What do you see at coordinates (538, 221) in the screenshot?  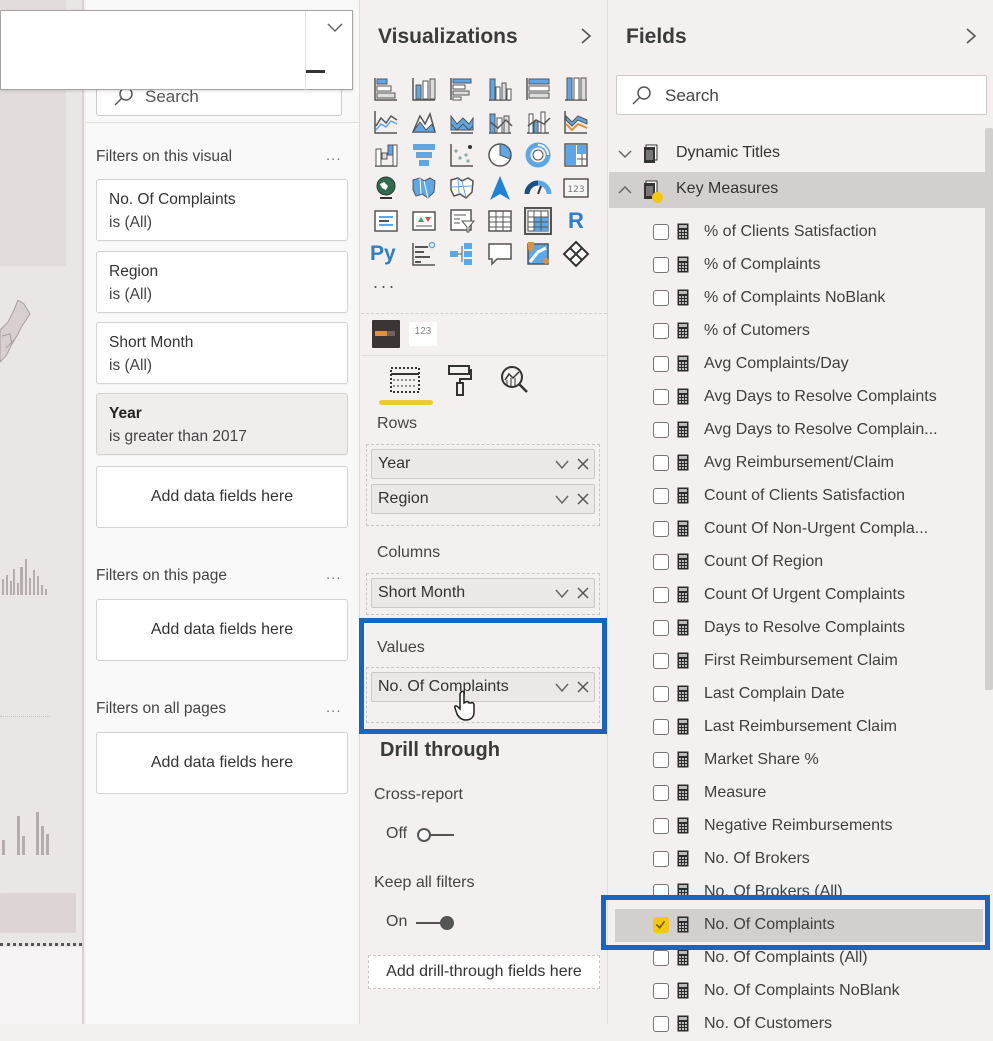 I see `matrix-icon` at bounding box center [538, 221].